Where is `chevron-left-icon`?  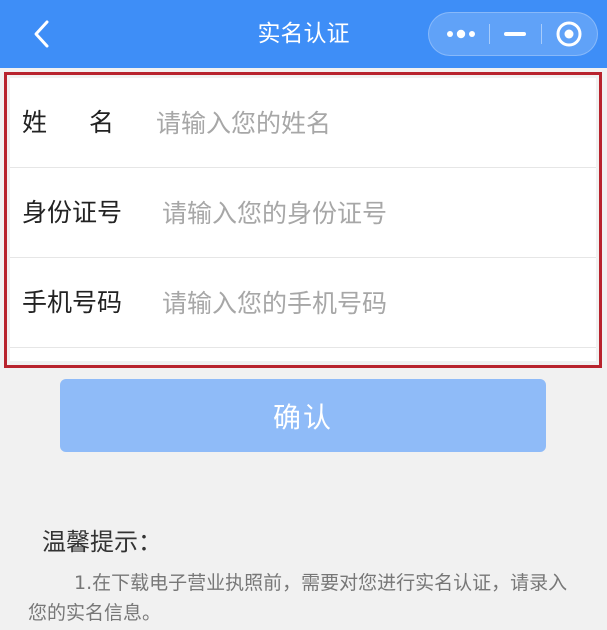 chevron-left-icon is located at coordinates (41, 34).